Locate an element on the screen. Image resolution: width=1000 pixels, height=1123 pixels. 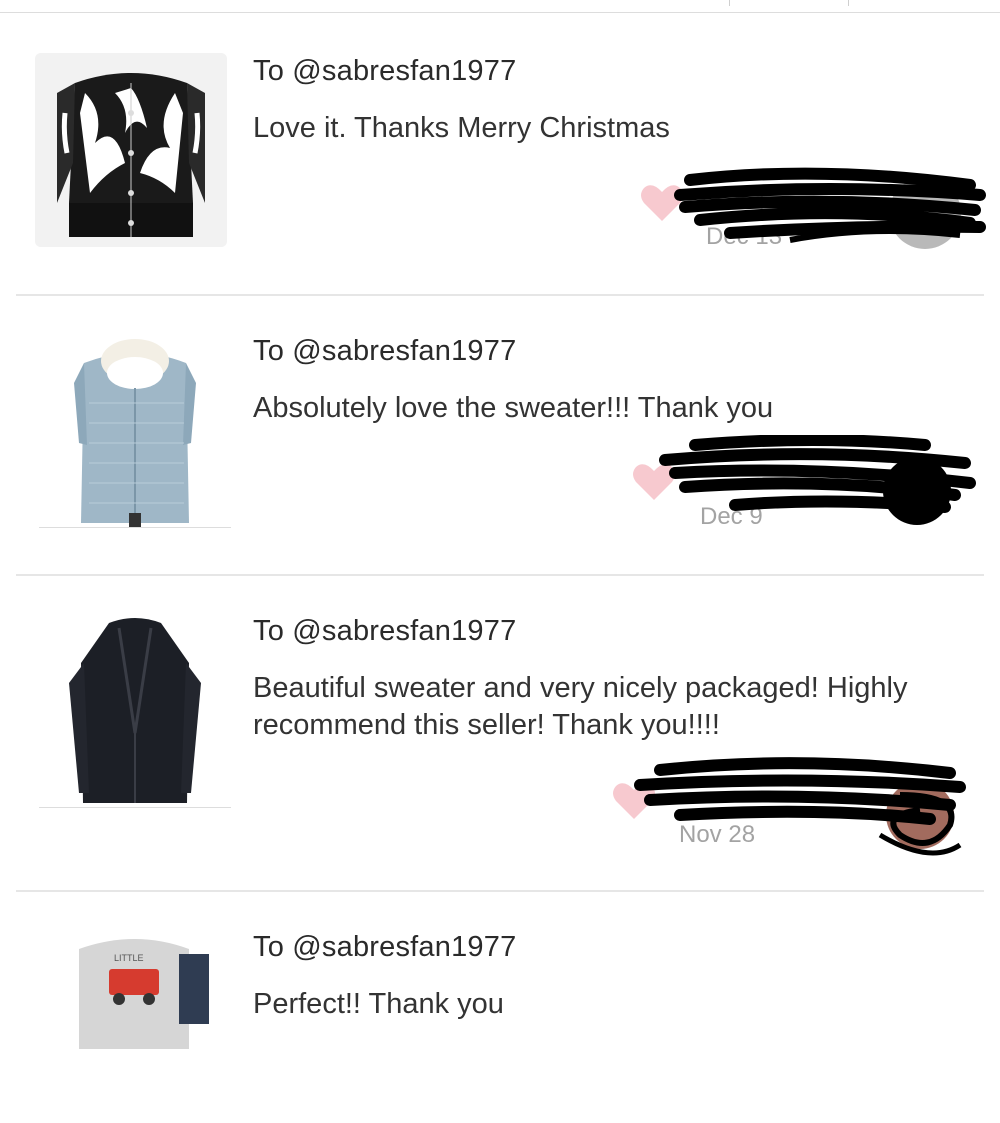
product-thumbnail: LITTLE is located at coordinates (135, 1026).